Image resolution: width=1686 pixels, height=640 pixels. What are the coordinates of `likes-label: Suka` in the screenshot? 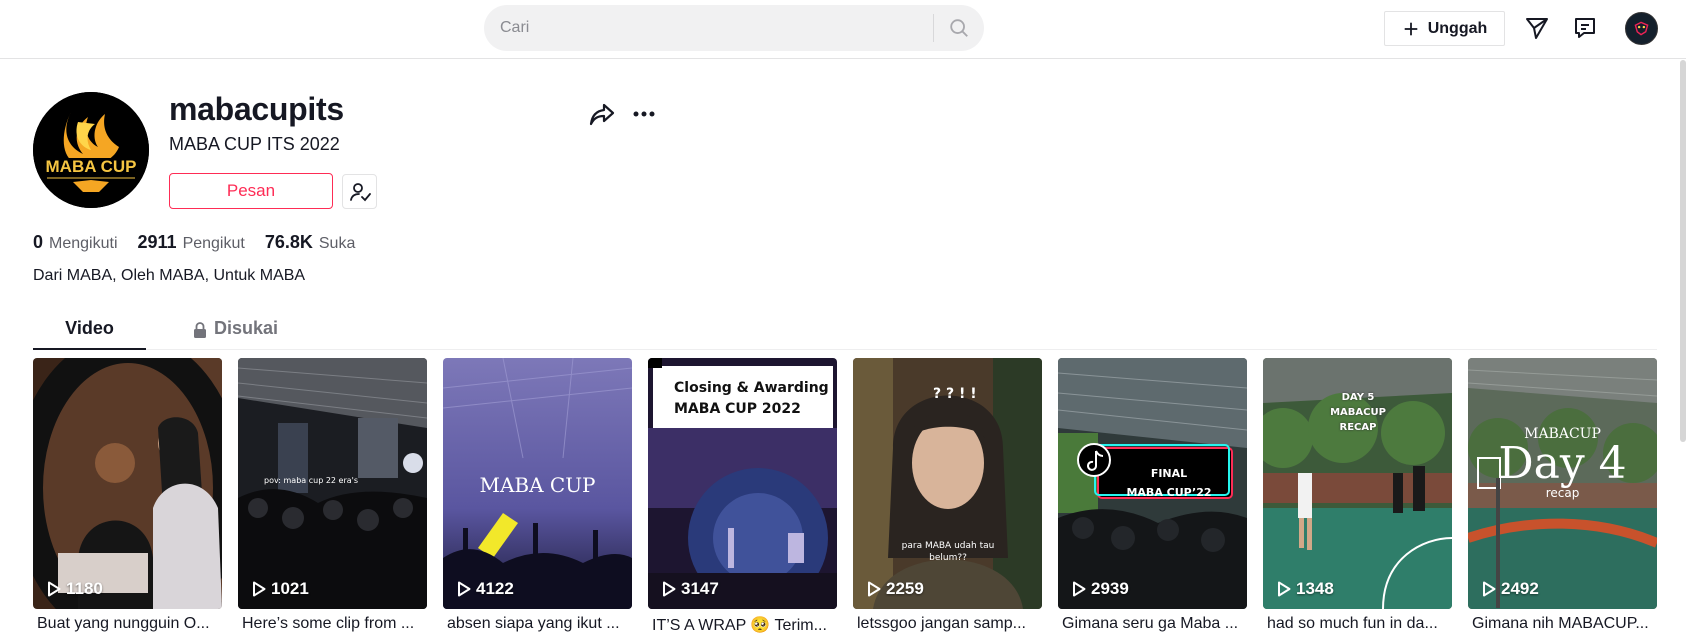 It's located at (337, 243).